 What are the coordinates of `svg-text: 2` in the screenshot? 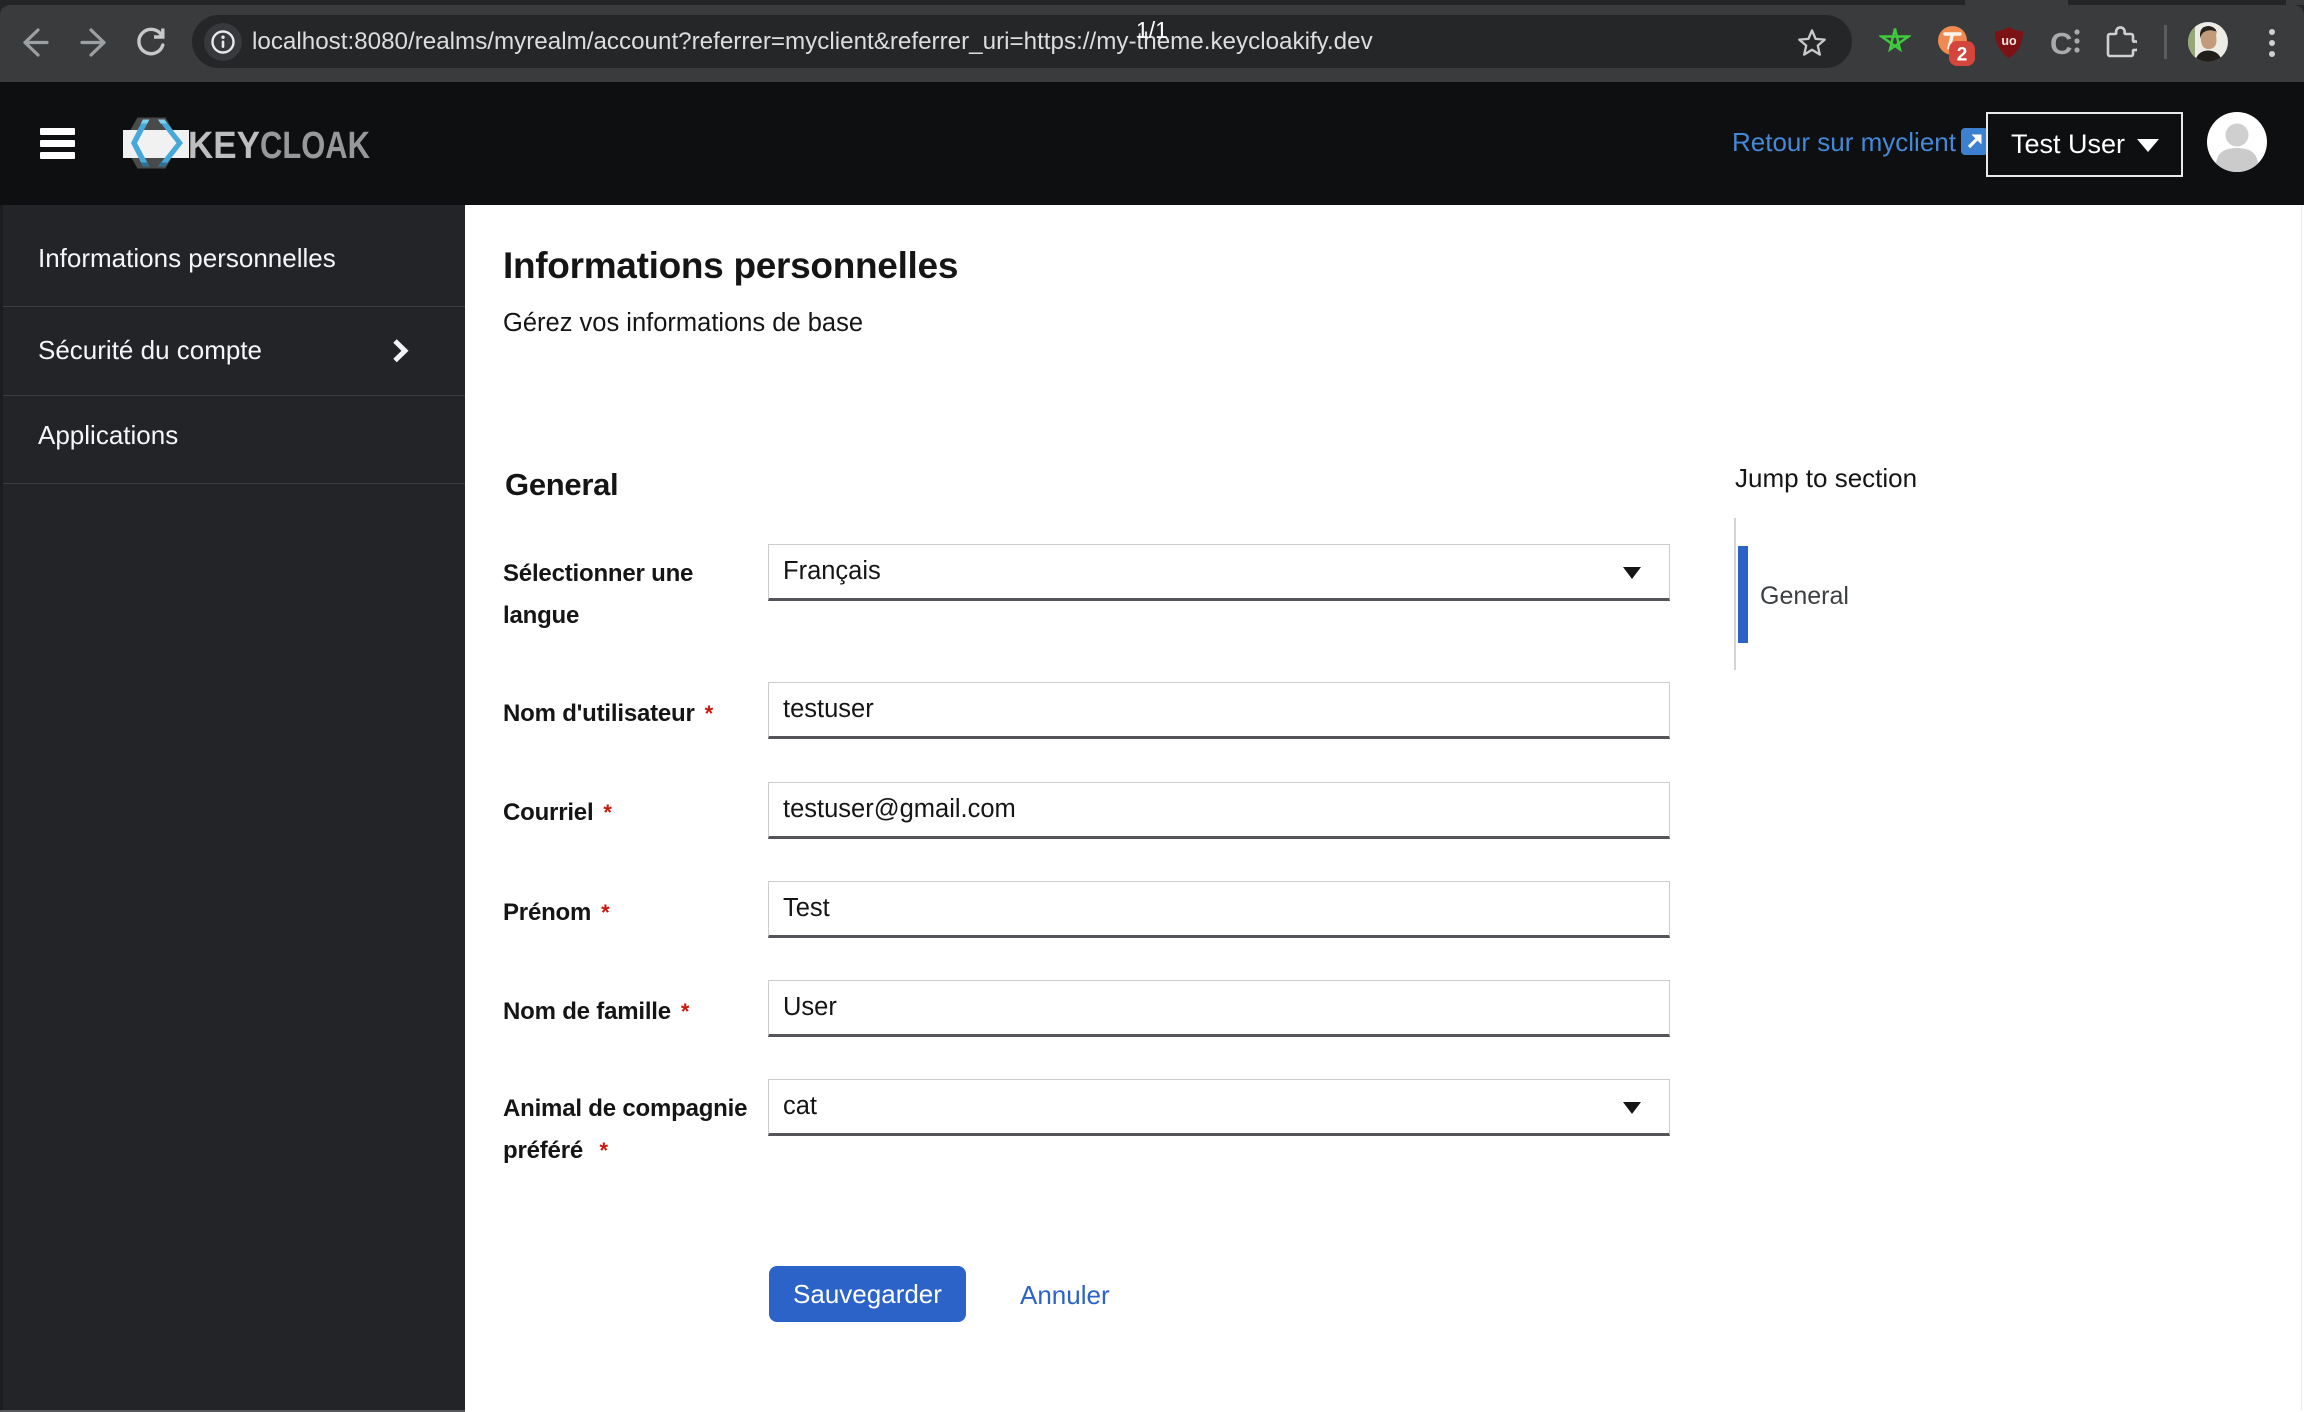 It's located at (1962, 55).